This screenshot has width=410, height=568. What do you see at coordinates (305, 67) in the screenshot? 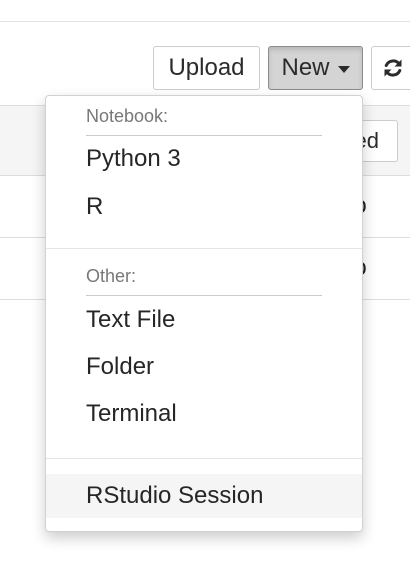
I see `new-button-label: New` at bounding box center [305, 67].